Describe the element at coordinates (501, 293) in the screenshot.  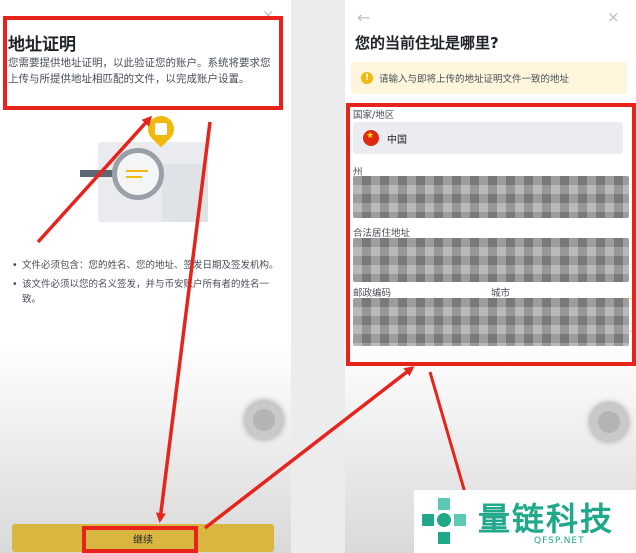
I see `city-label: 城市` at that location.